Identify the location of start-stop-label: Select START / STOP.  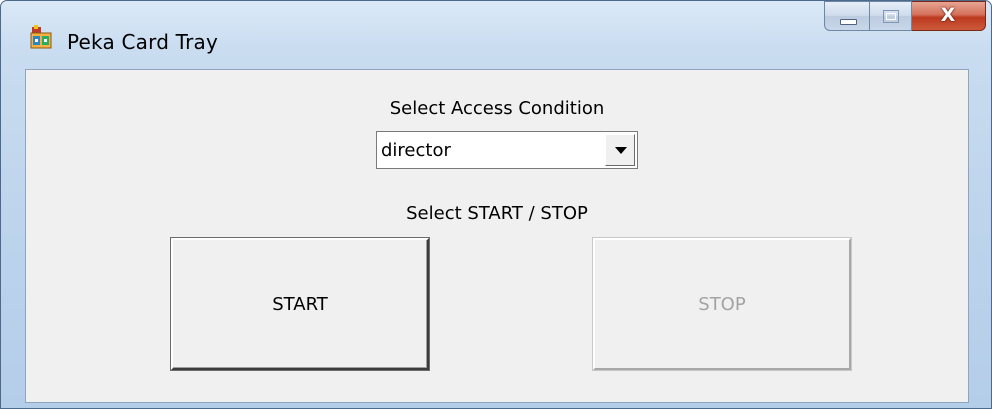
(497, 213).